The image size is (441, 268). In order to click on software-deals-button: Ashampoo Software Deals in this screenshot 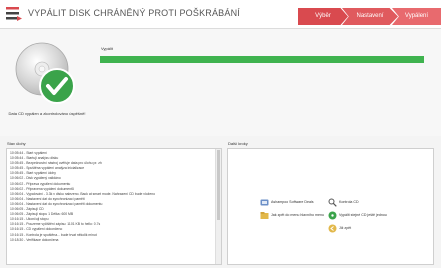, I will do `click(287, 202)`.